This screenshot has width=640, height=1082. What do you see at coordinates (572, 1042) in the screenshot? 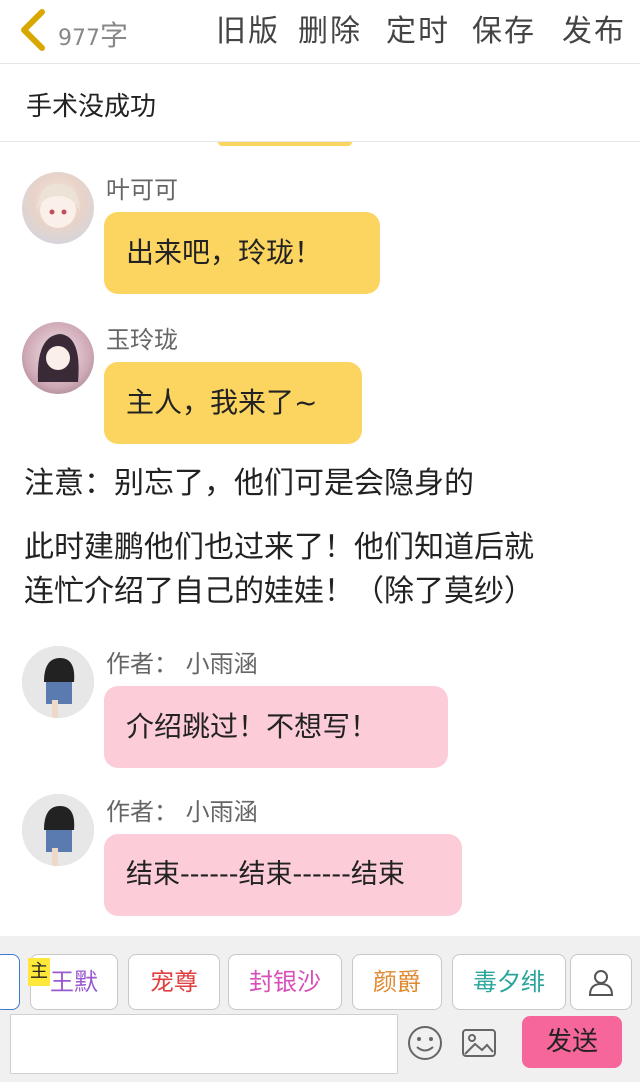
I see `send-button: 发送` at bounding box center [572, 1042].